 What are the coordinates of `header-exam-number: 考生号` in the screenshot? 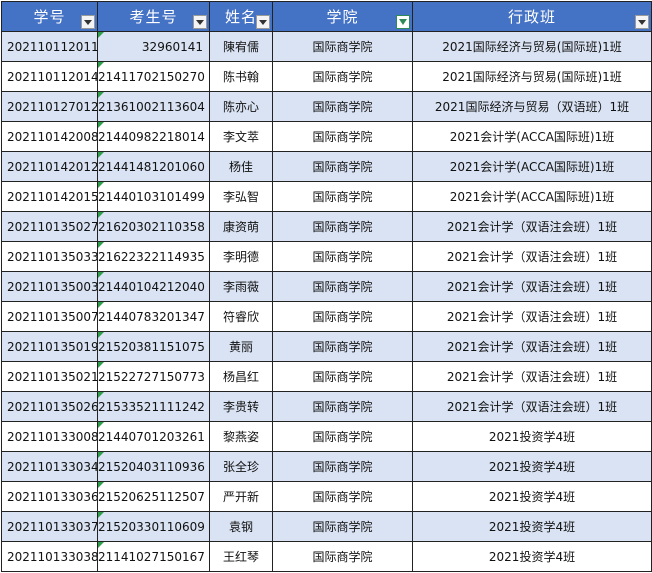 It's located at (153, 16).